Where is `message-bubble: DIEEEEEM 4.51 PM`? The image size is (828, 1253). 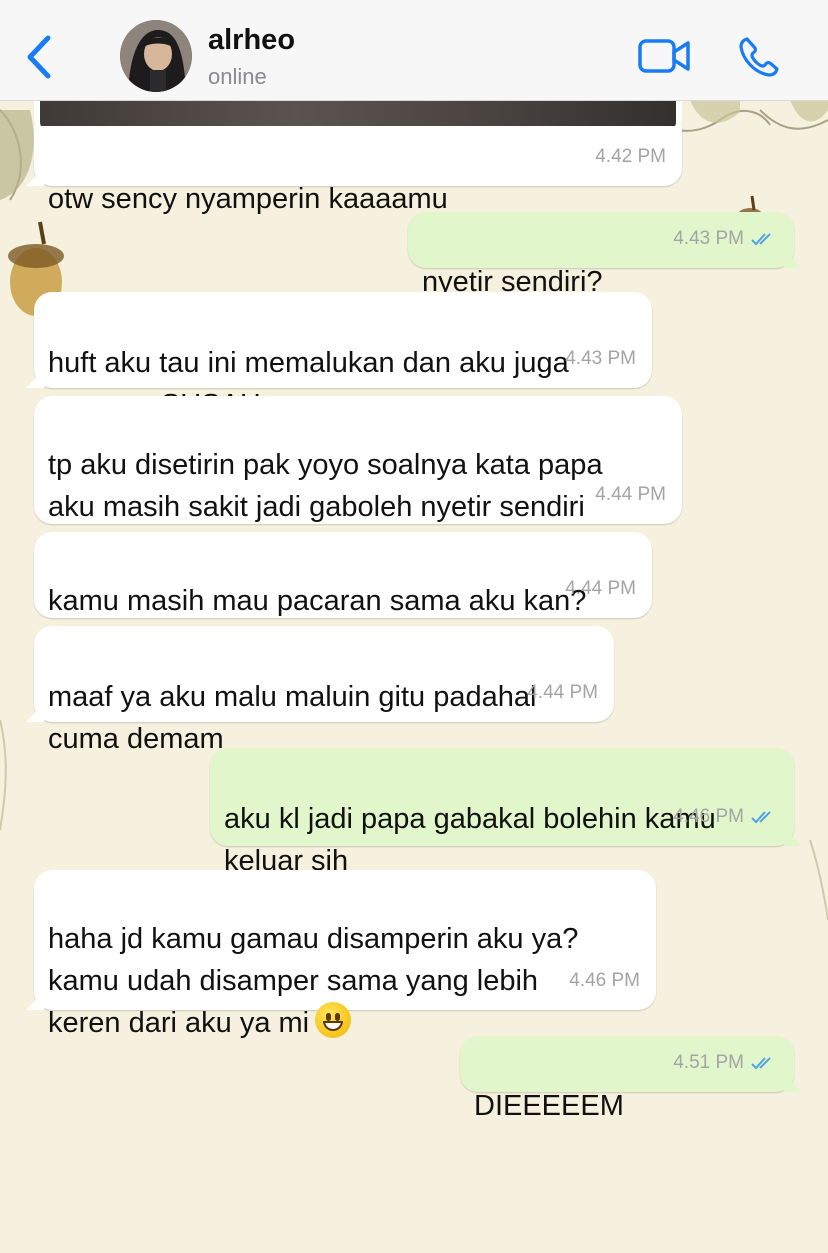 message-bubble: DIEEEEEM 4.51 PM is located at coordinates (631, 1079).